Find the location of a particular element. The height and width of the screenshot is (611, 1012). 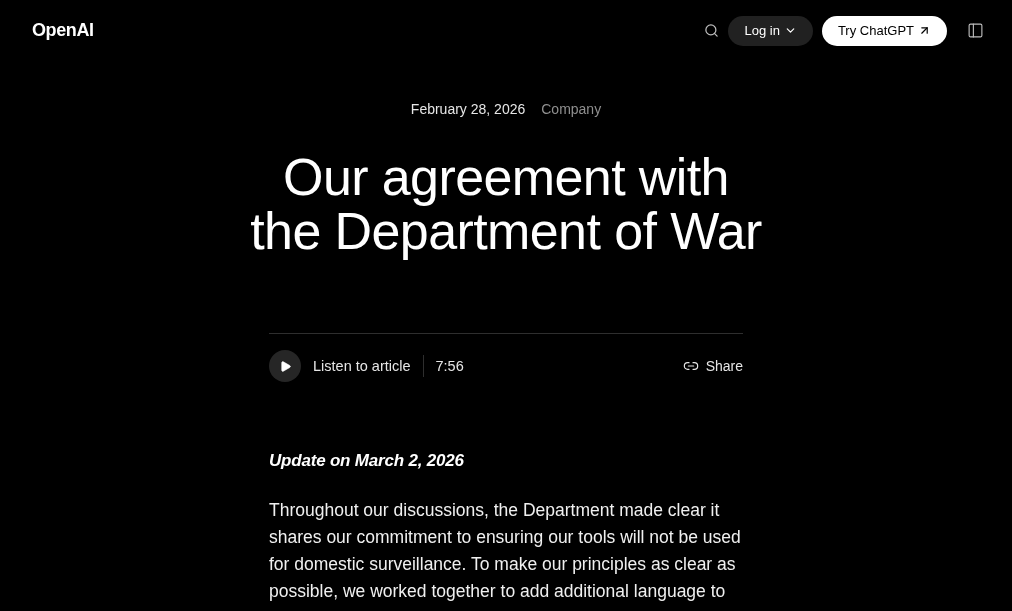

update-note: Update on March 2, 2026 is located at coordinates (367, 461).